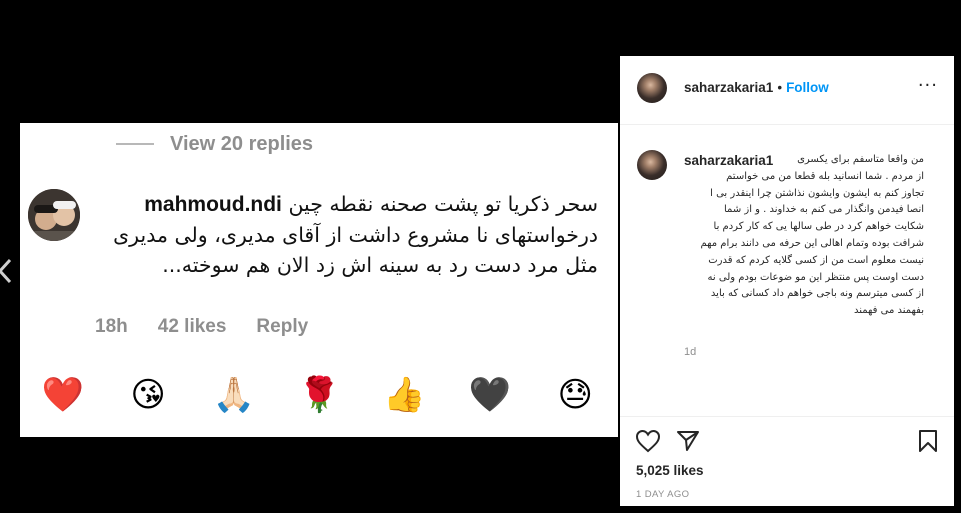  I want to click on commenter-avatar, so click(54, 215).